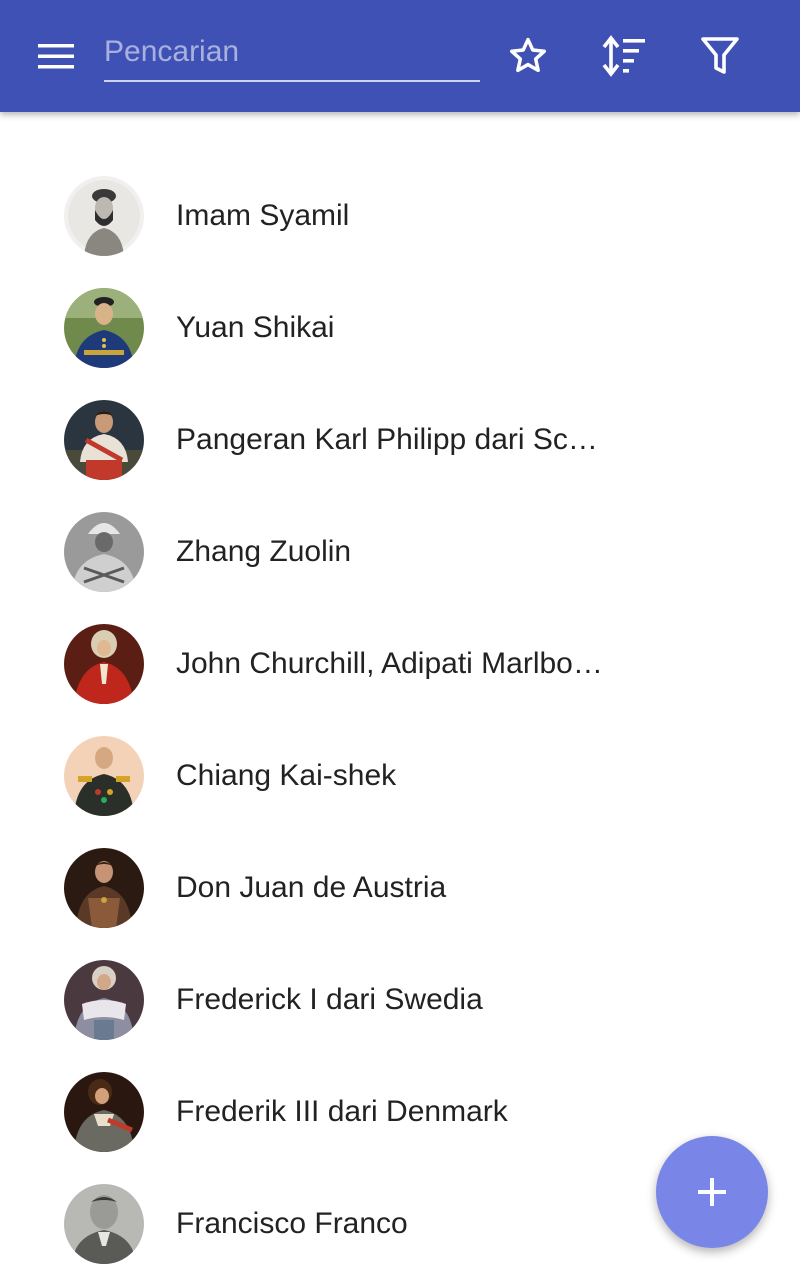 Image resolution: width=800 pixels, height=1280 pixels. What do you see at coordinates (292, 1223) in the screenshot?
I see `list-item-label: Francisco Franco` at bounding box center [292, 1223].